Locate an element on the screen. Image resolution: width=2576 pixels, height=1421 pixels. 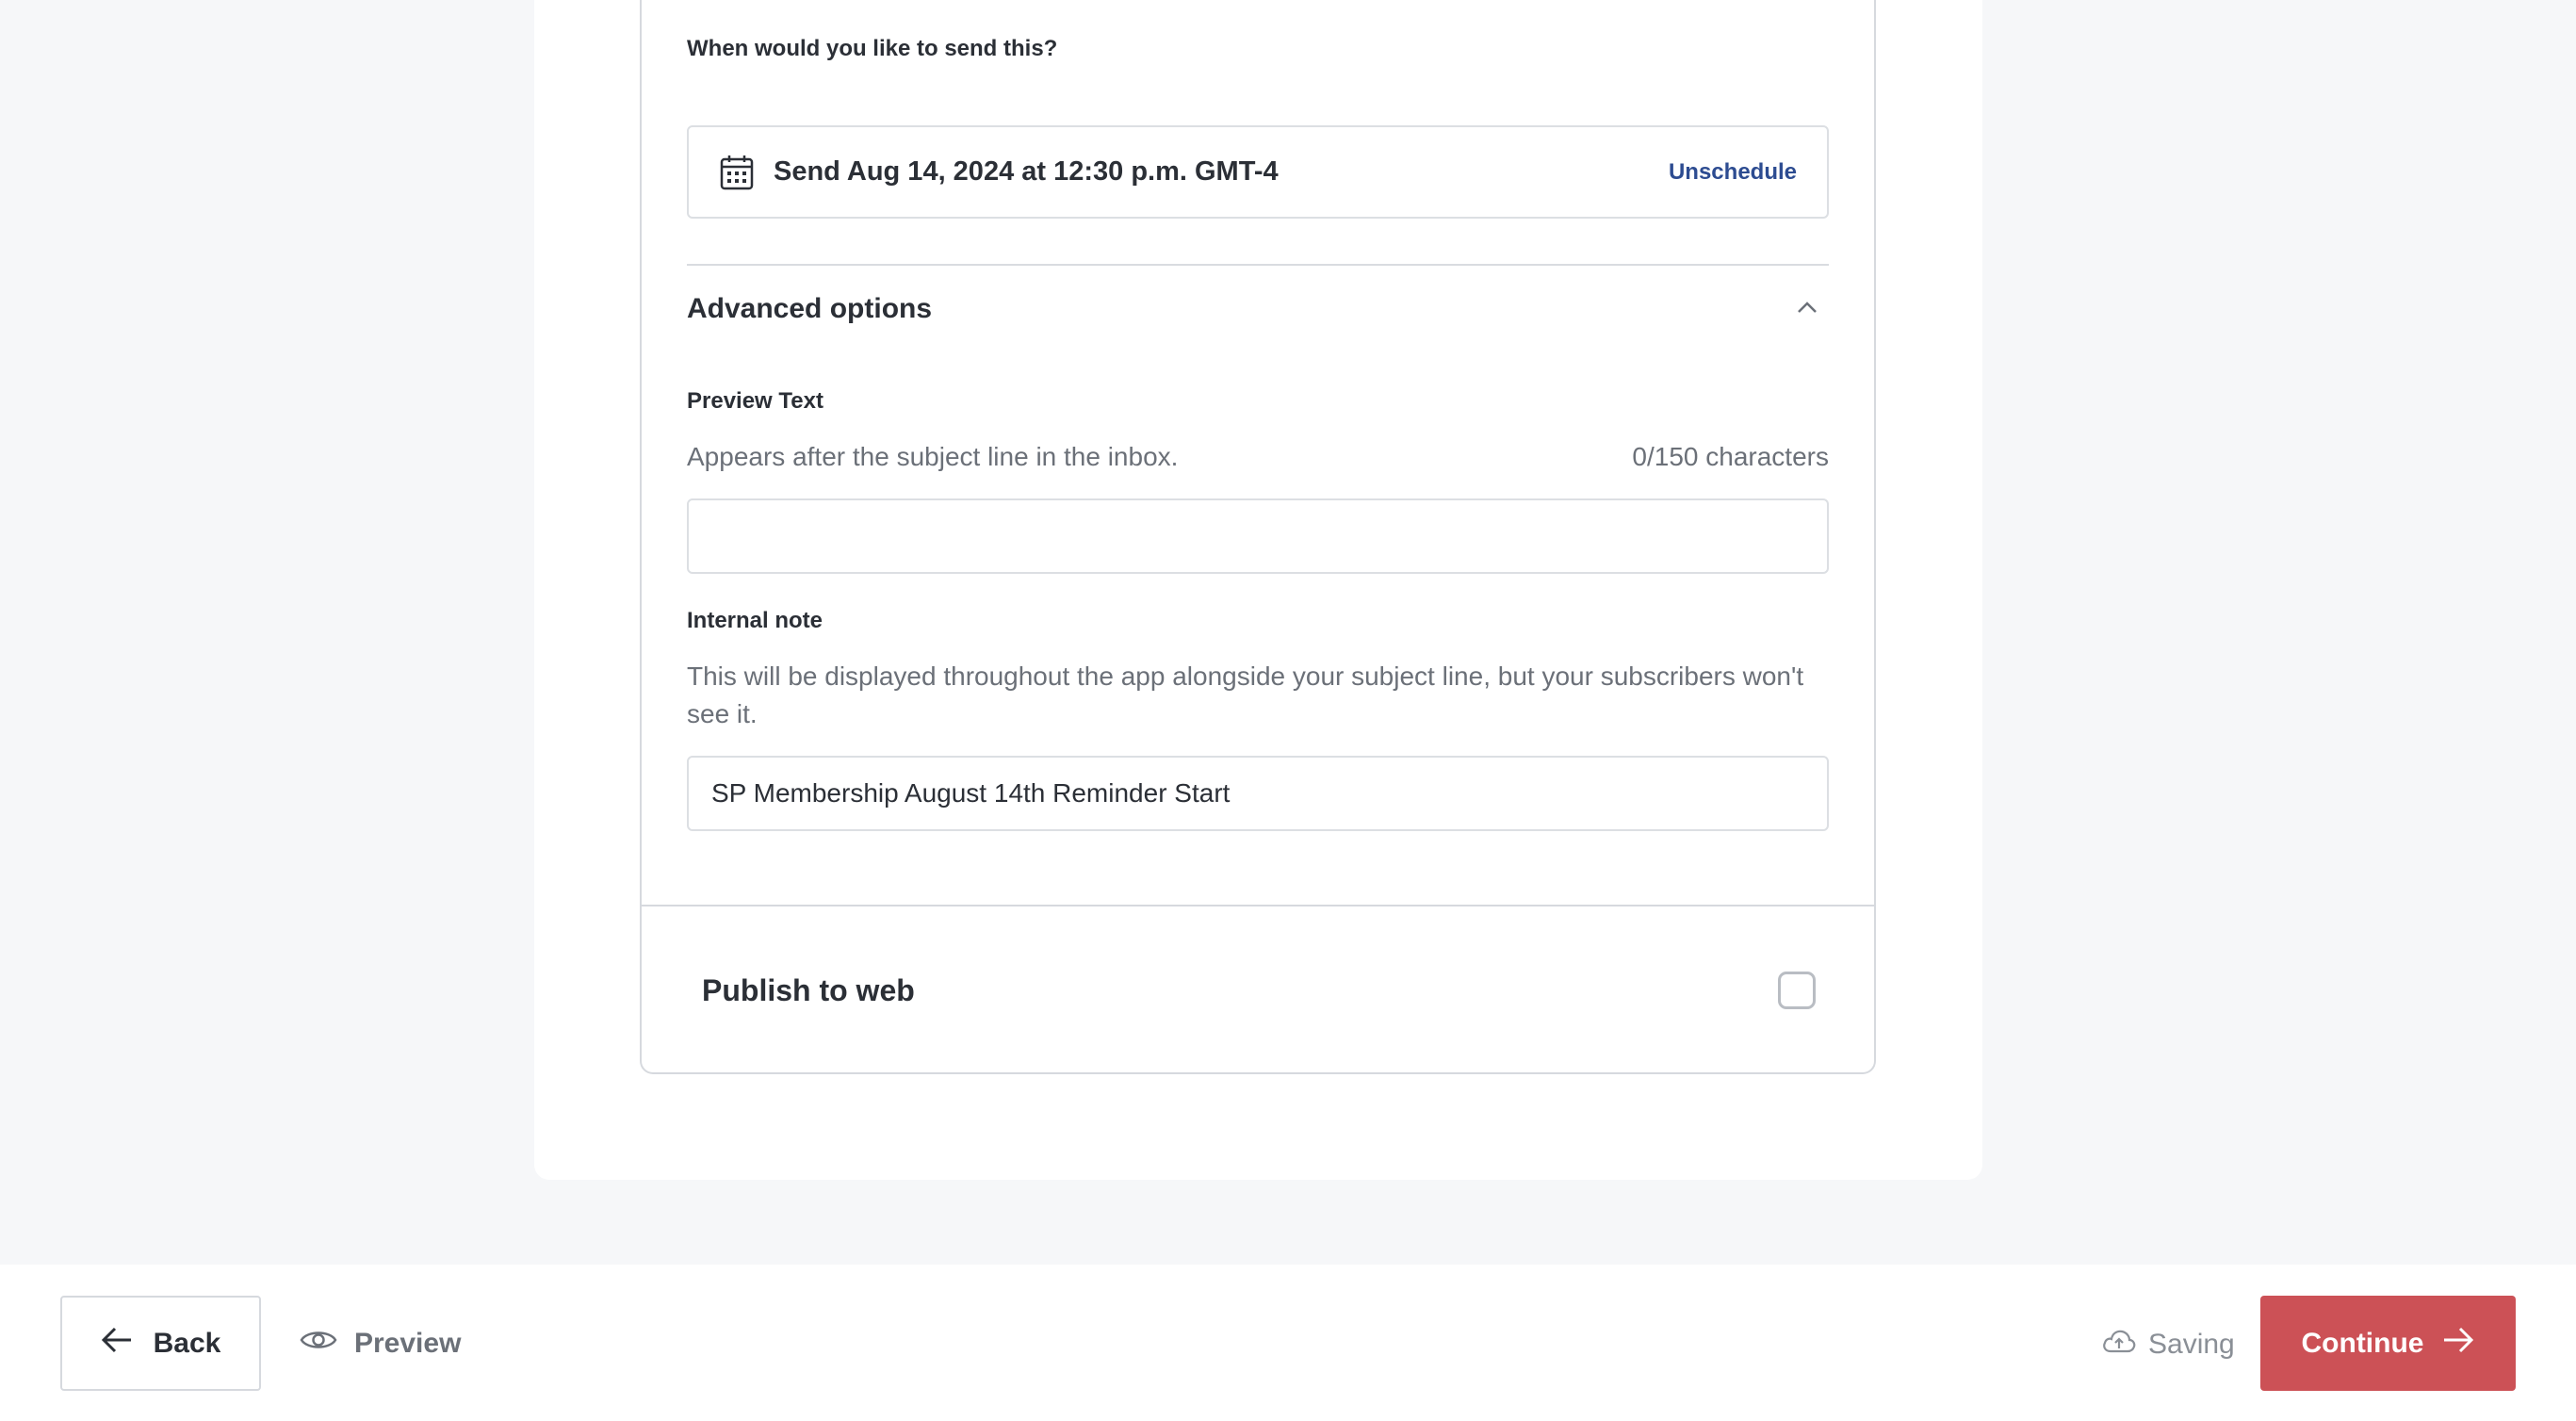
continue-button: Continue is located at coordinates (2388, 1343).